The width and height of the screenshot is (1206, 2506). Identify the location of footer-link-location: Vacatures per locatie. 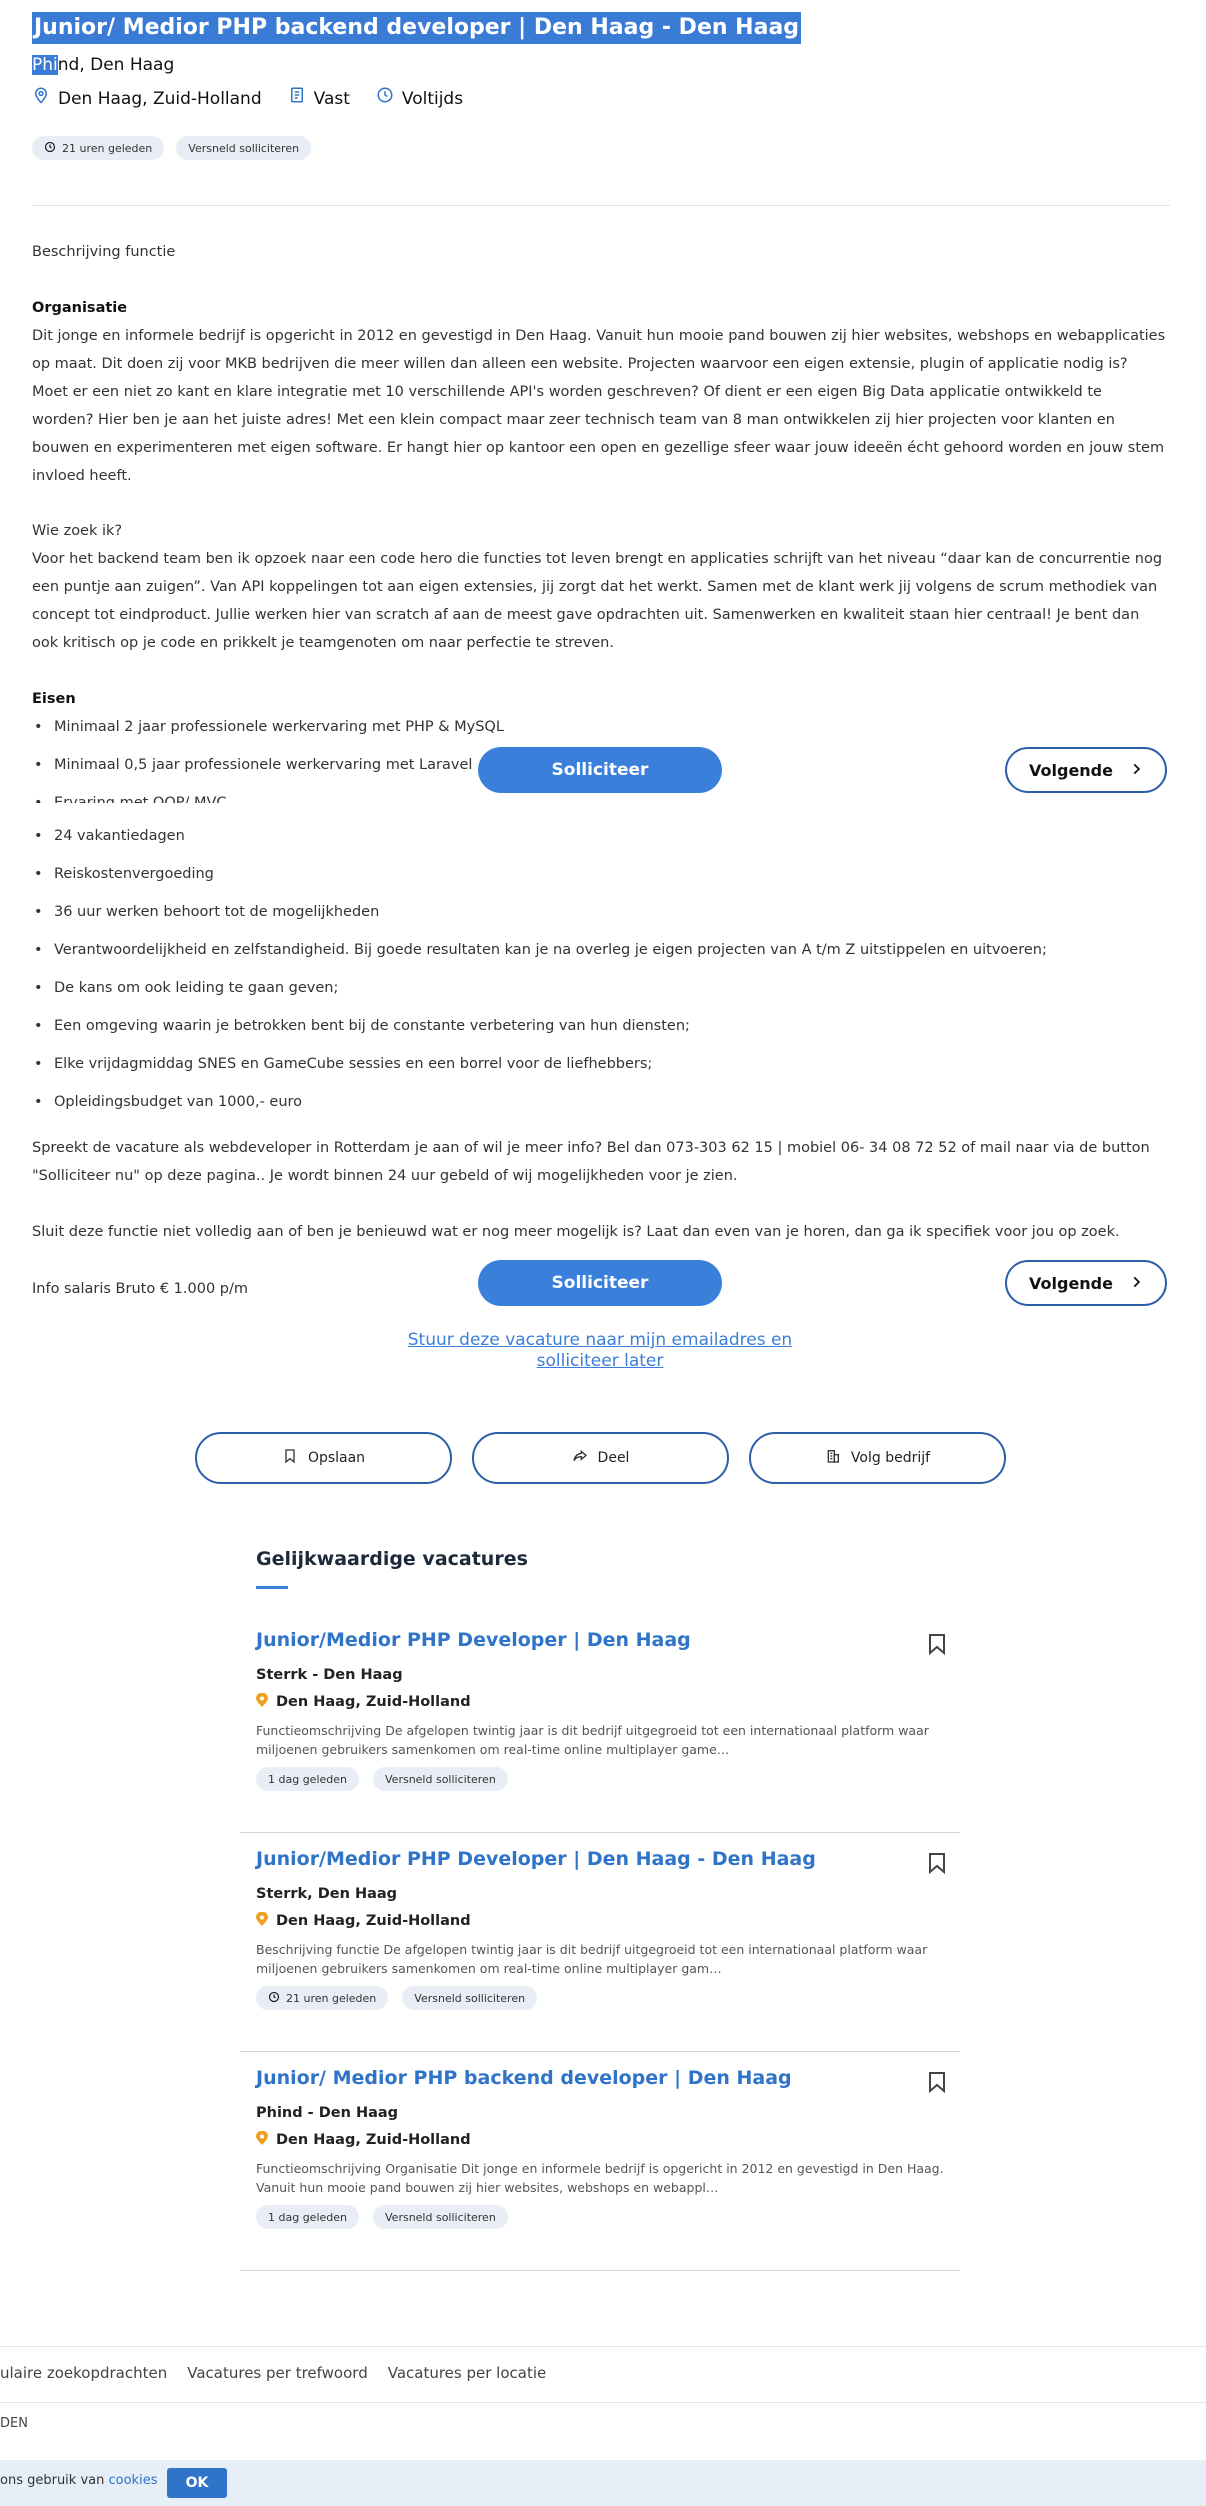
(467, 2373).